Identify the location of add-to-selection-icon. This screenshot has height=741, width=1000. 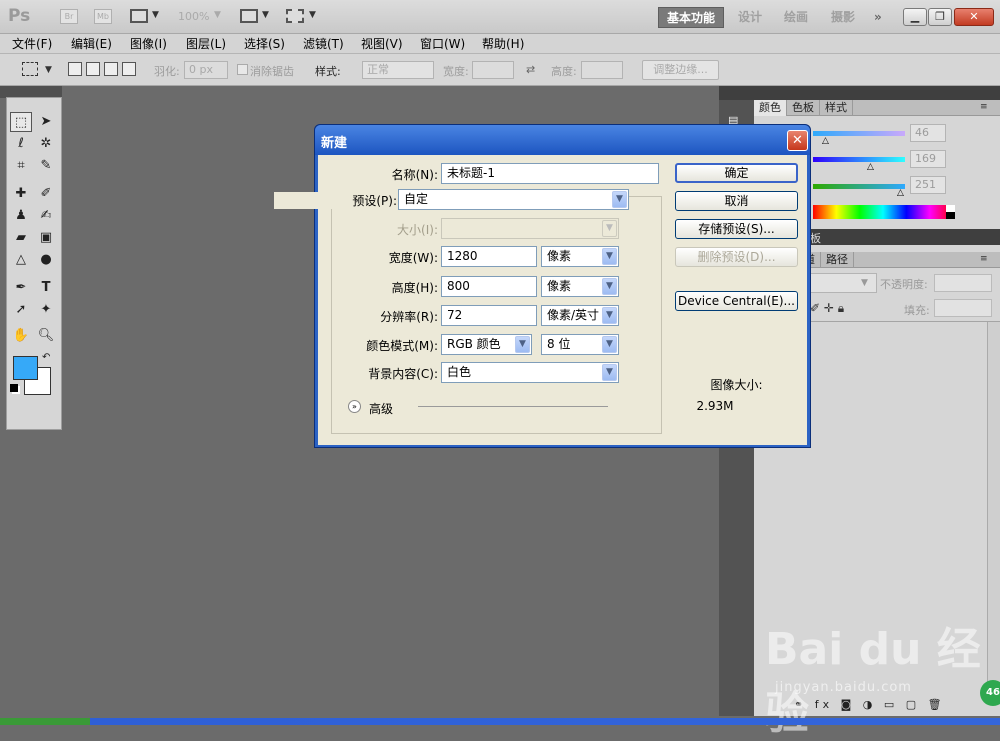
(93, 69).